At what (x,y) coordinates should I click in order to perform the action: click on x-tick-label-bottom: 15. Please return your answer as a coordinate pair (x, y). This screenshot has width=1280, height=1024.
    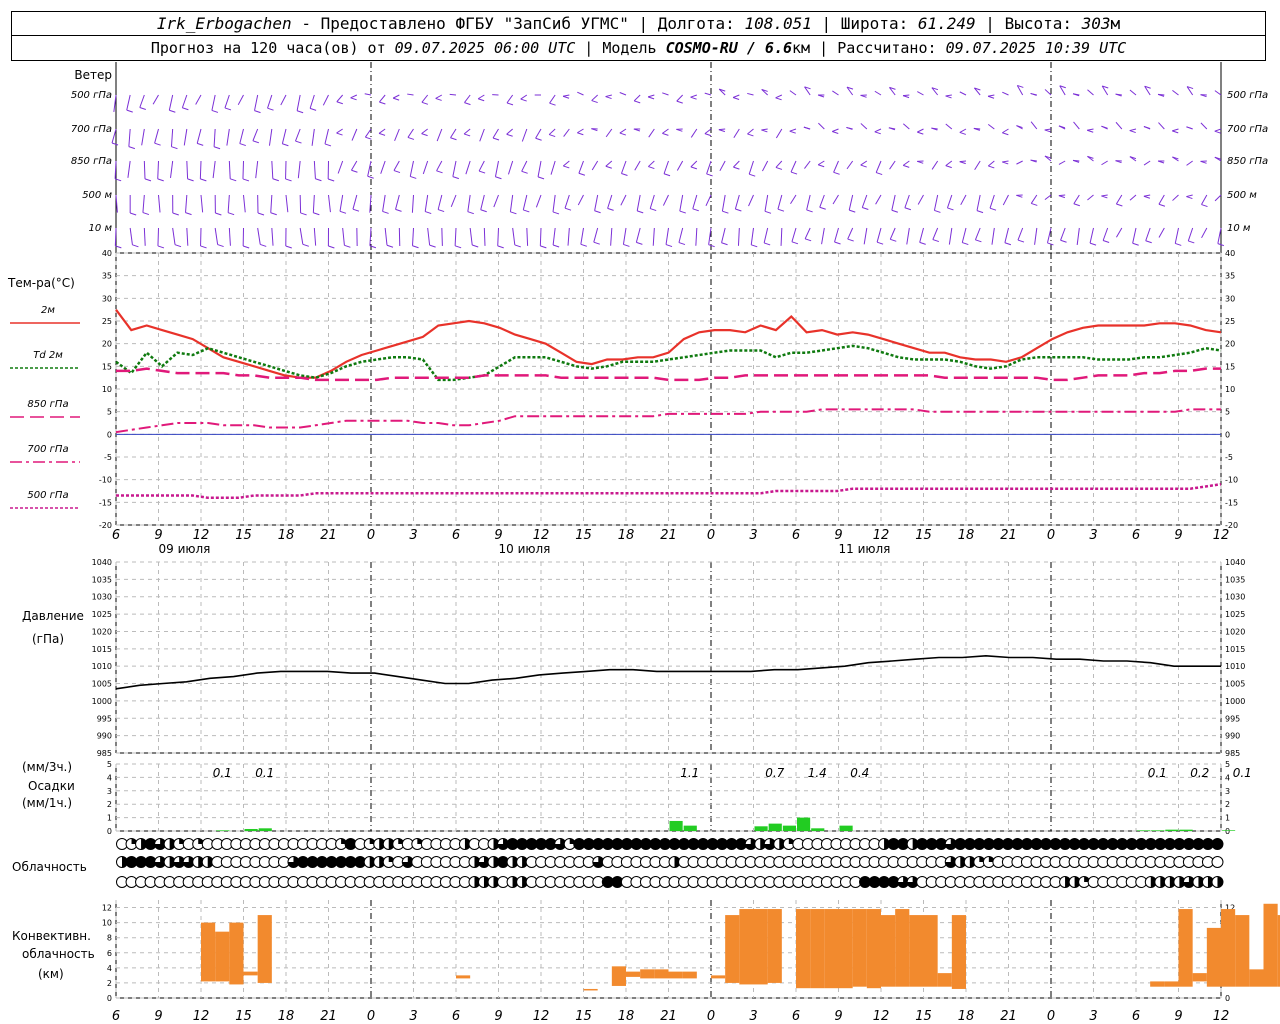
    Looking at the image, I should click on (583, 1016).